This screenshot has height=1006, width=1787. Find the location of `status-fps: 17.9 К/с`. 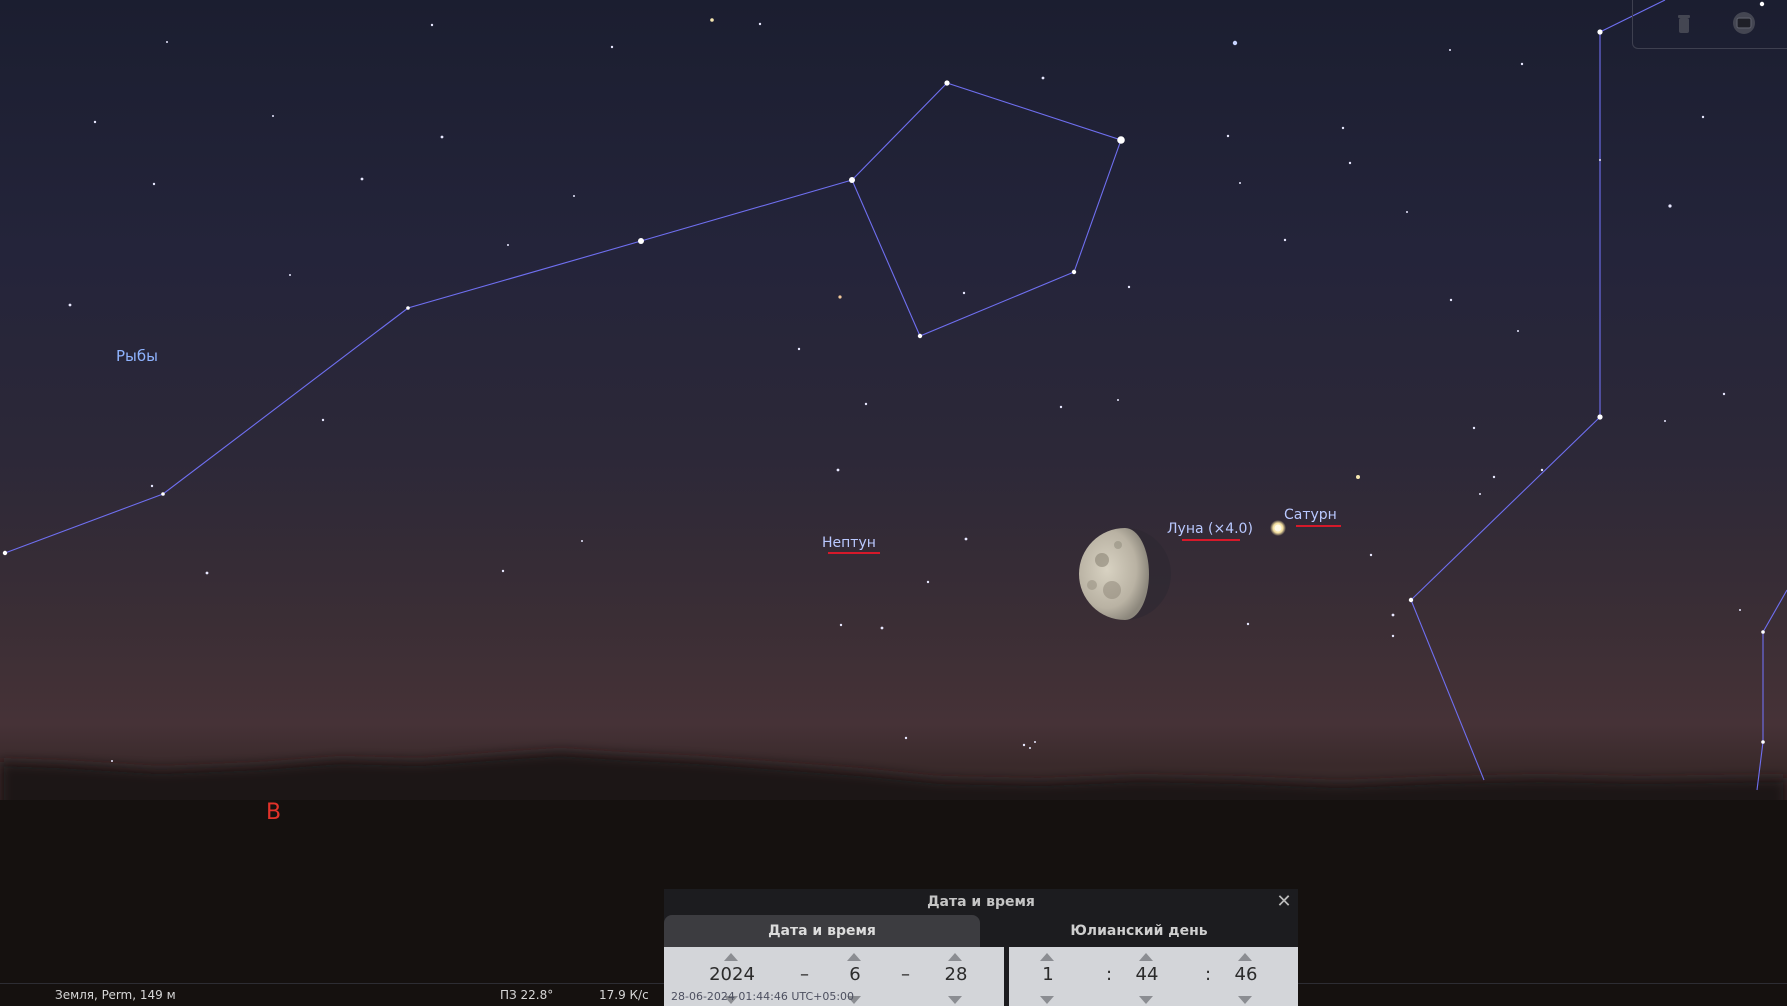

status-fps: 17.9 К/с is located at coordinates (624, 995).